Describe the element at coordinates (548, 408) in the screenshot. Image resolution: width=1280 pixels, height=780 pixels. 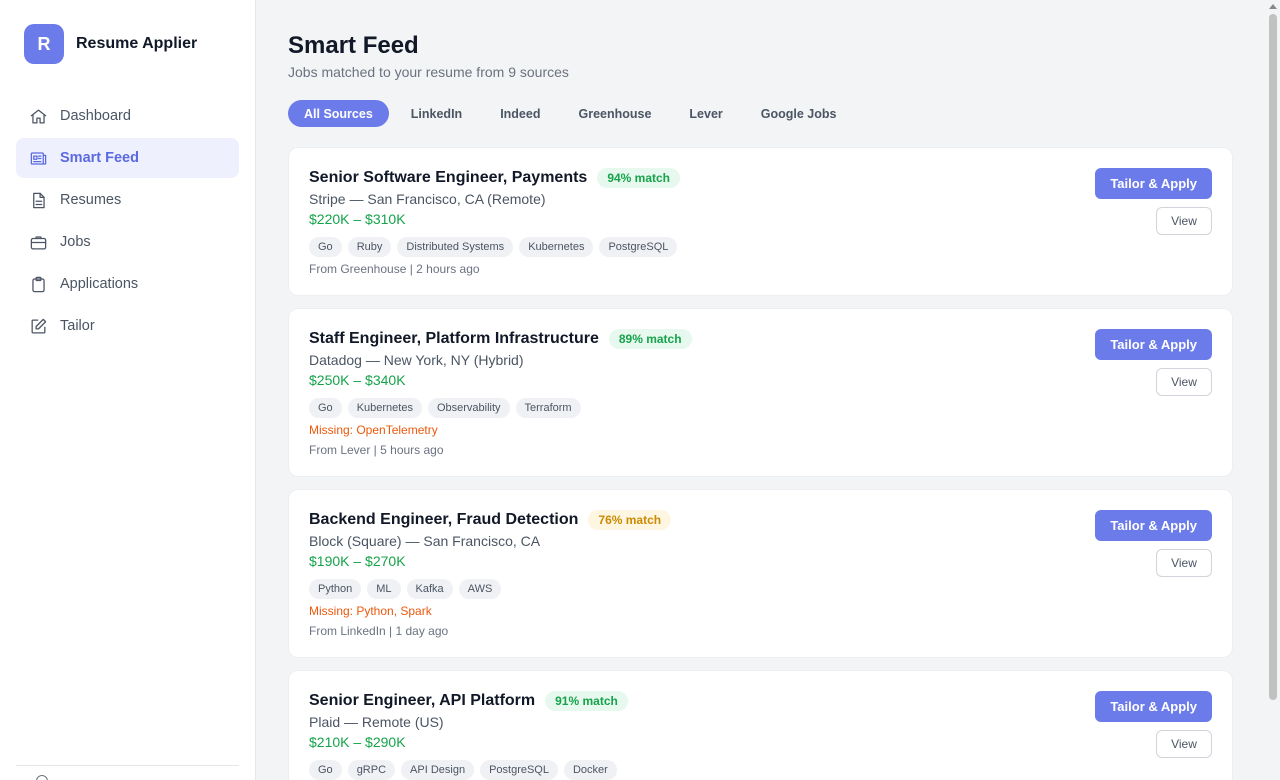
I see `skill-tag: Terraform` at that location.